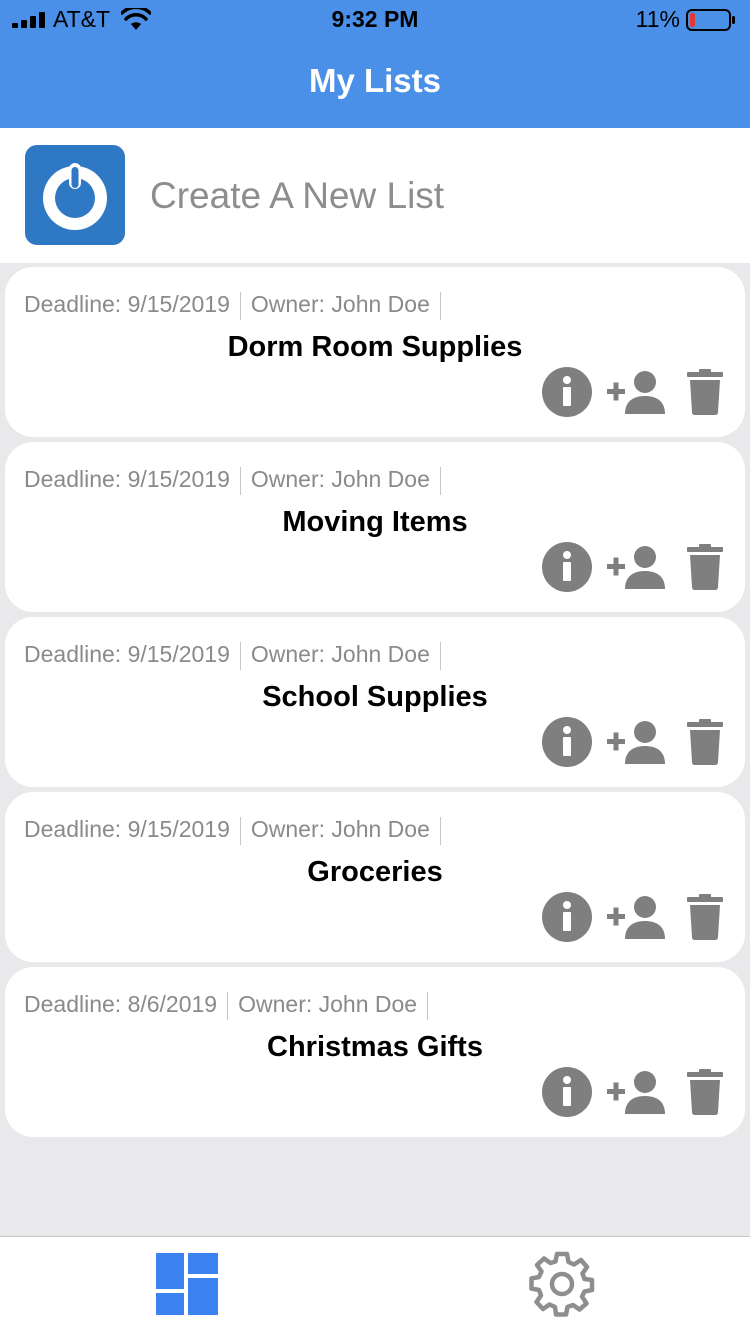 This screenshot has width=750, height=1335. What do you see at coordinates (375, 697) in the screenshot?
I see `list-title: School Supplies` at bounding box center [375, 697].